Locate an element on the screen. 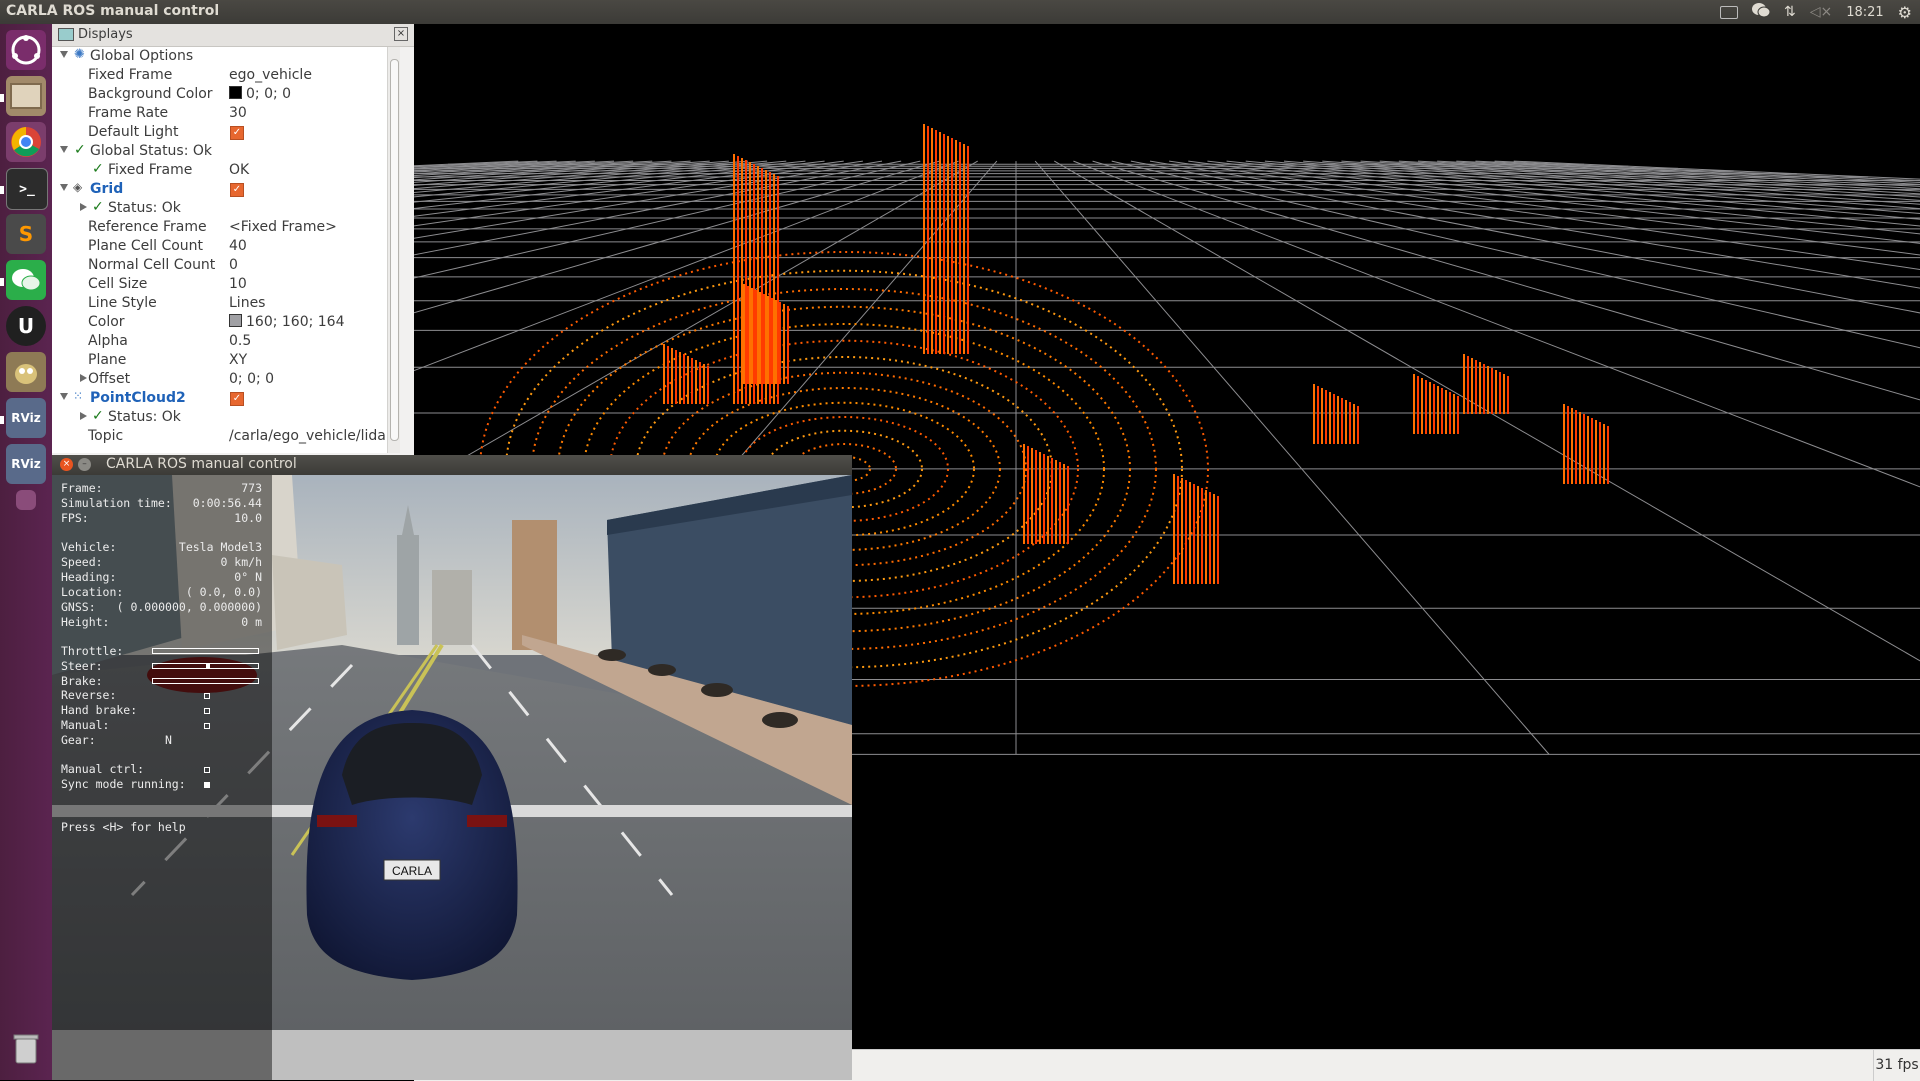  grid-color-value: 160; 160; 164 is located at coordinates (295, 322).